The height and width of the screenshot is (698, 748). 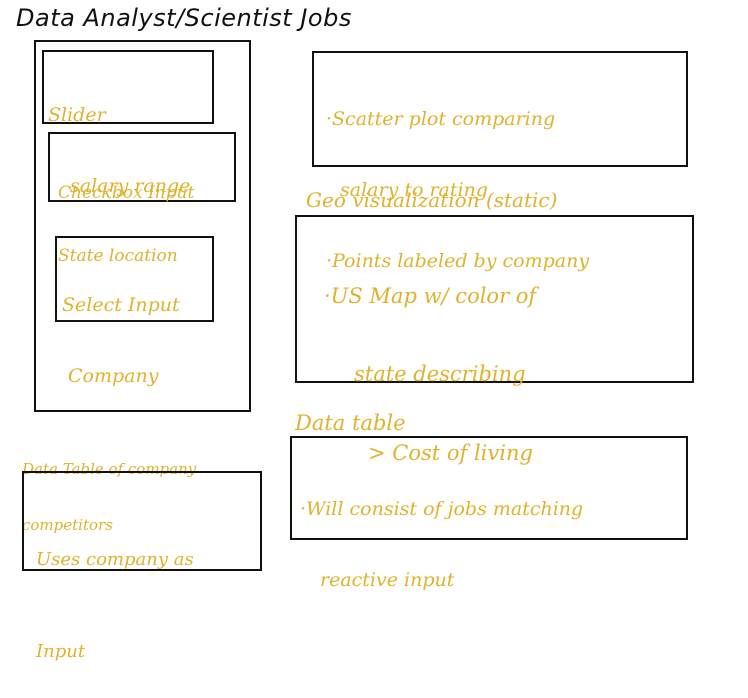 I want to click on scatter-note-line1: ·Scatter plot comparing, so click(x=441, y=118).